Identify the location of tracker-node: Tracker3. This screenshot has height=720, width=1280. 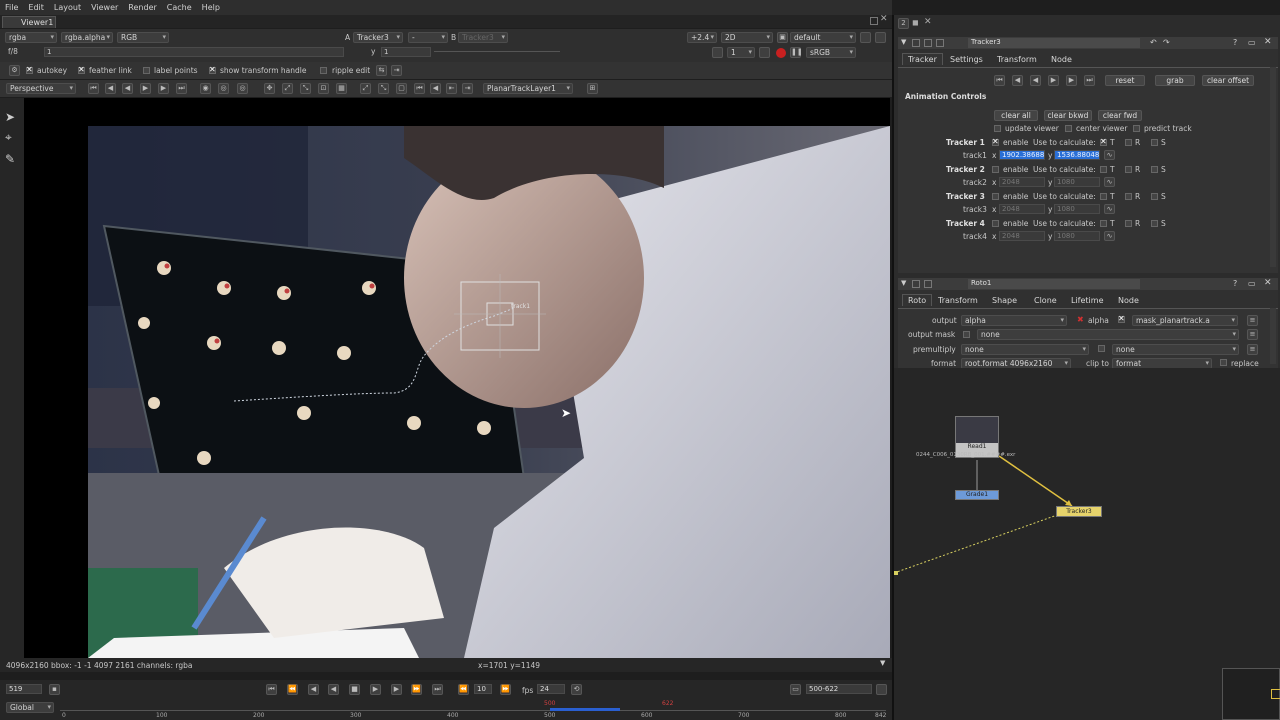
(1079, 511).